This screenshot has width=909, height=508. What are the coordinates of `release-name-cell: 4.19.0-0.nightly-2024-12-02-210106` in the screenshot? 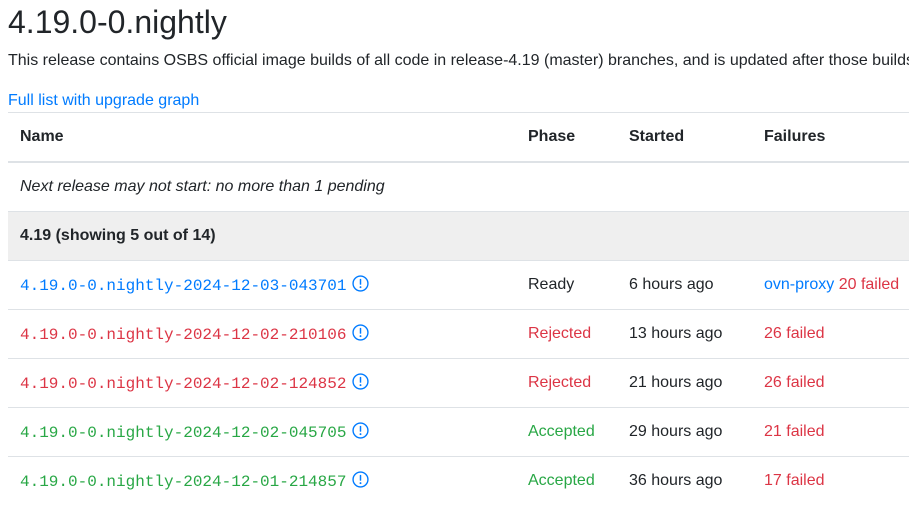 It's located at (262, 334).